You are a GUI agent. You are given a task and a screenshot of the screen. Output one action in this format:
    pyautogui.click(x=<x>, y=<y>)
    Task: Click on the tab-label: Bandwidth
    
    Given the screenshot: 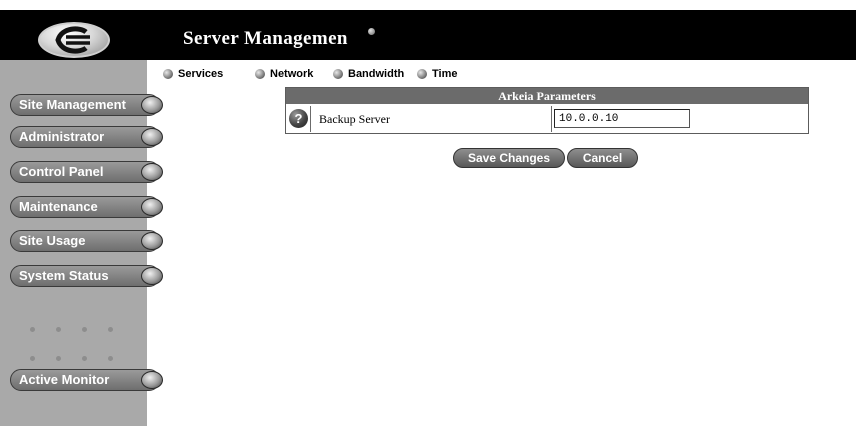 What is the action you would take?
    pyautogui.click(x=376, y=74)
    